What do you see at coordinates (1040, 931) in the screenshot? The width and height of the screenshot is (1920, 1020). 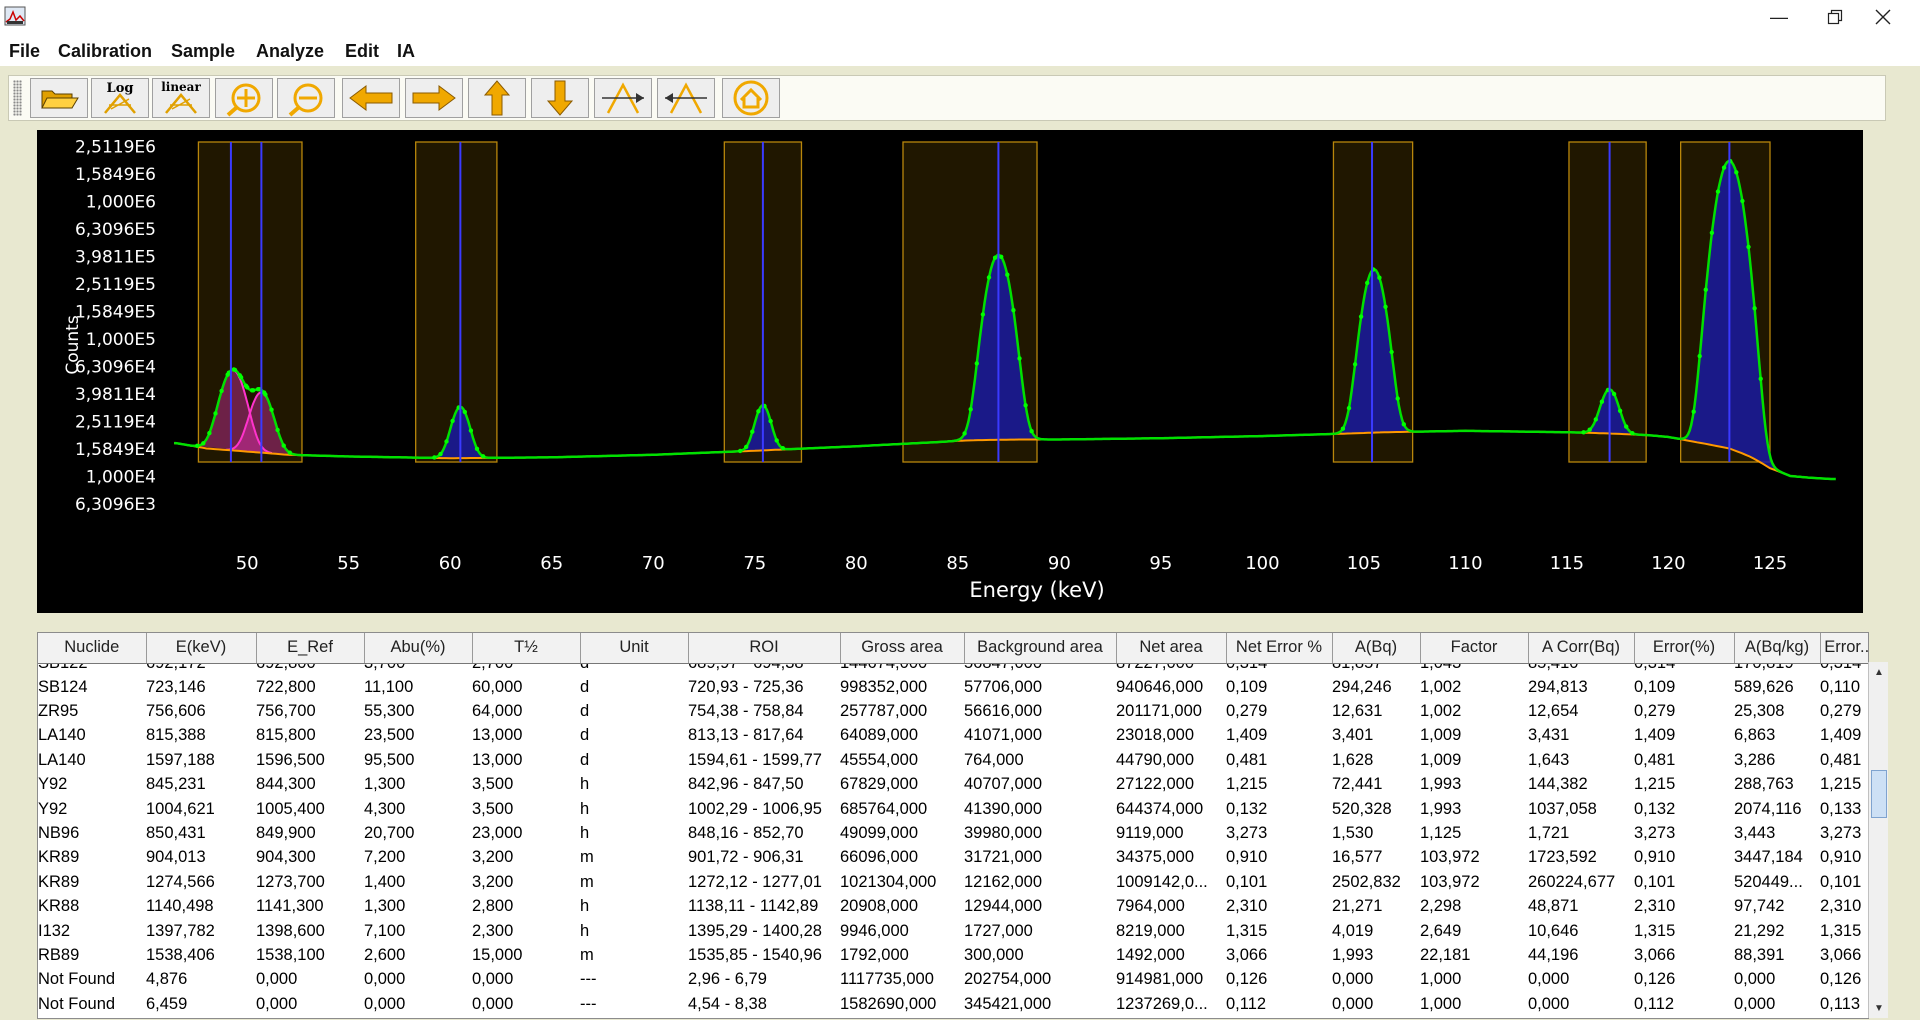 I see `table-cell: 1727,000` at bounding box center [1040, 931].